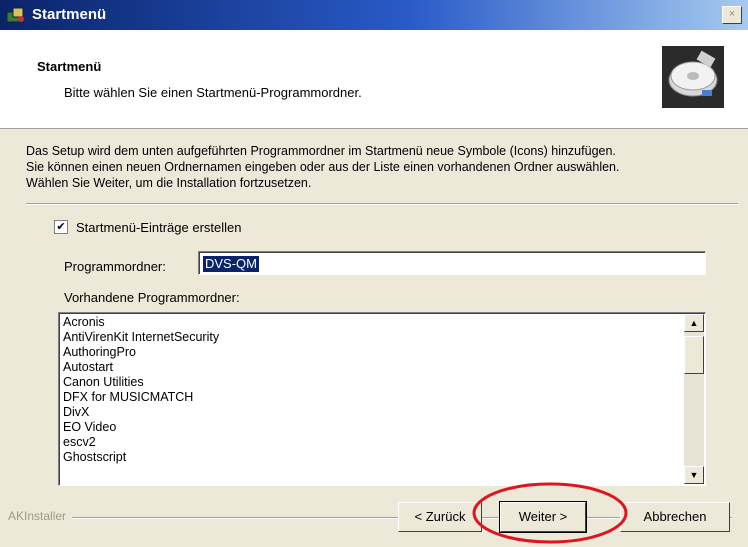 The height and width of the screenshot is (547, 748). I want to click on arrow-up-icon: ▲, so click(694, 323).